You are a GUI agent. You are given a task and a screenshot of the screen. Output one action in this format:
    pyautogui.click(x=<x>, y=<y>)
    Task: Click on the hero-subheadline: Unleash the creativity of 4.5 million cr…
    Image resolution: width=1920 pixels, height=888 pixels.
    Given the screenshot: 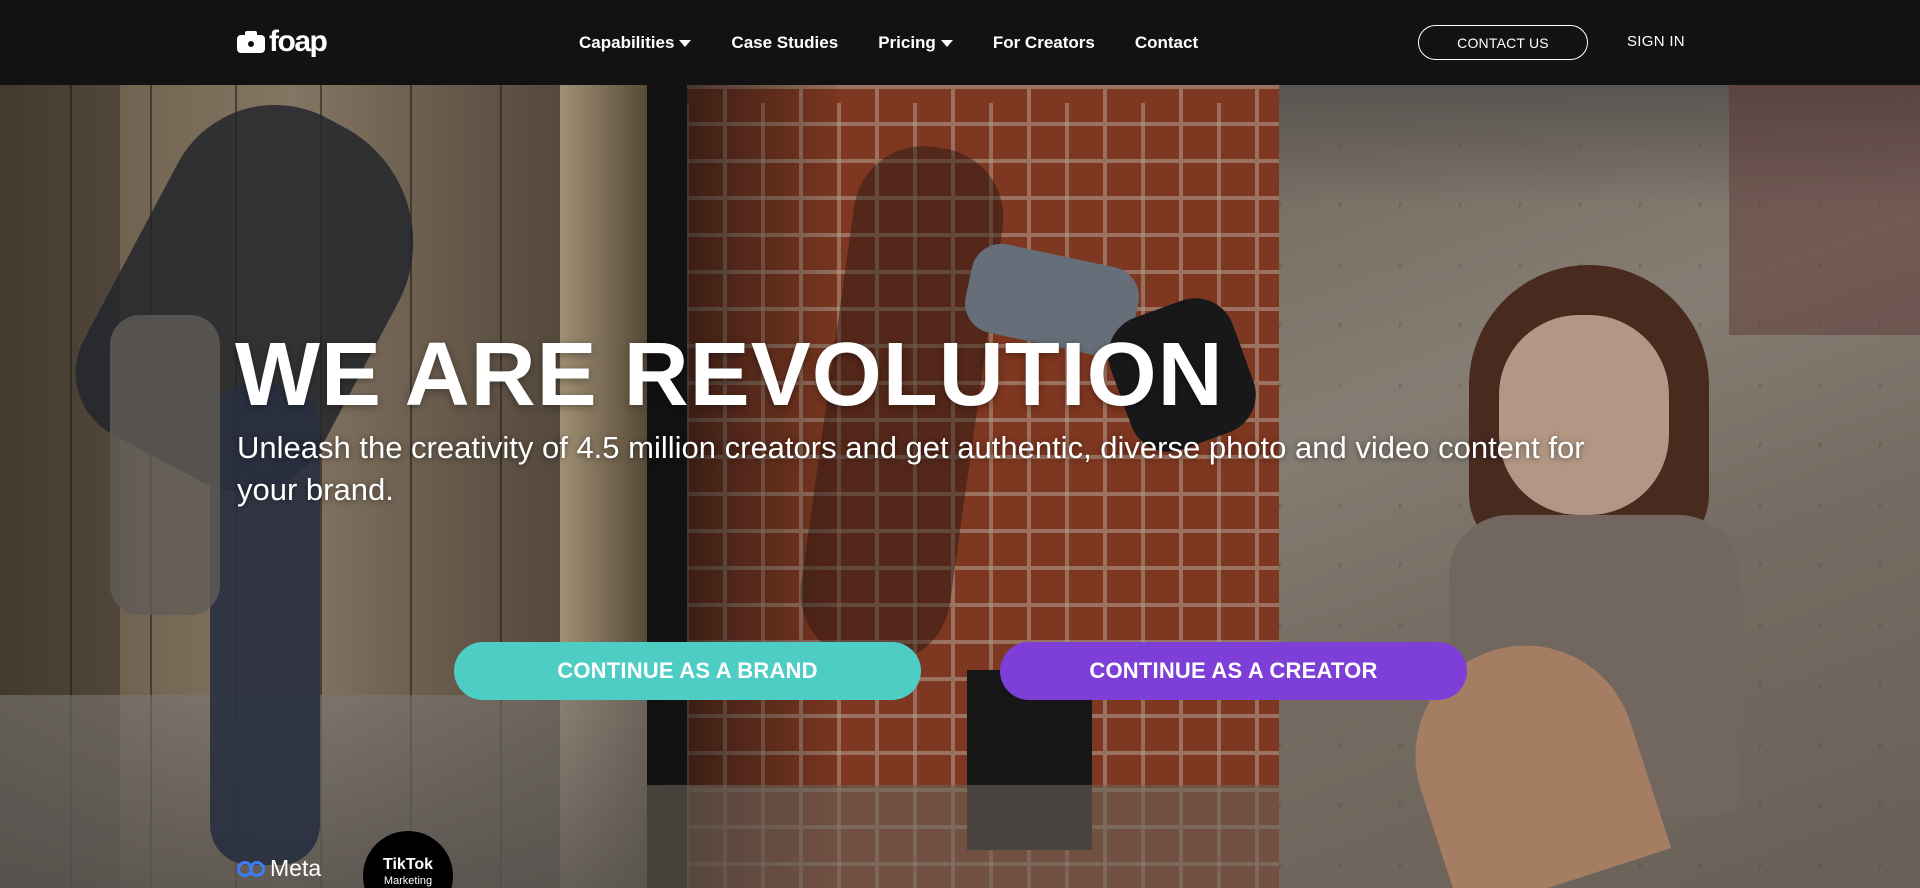 What is the action you would take?
    pyautogui.click(x=911, y=468)
    